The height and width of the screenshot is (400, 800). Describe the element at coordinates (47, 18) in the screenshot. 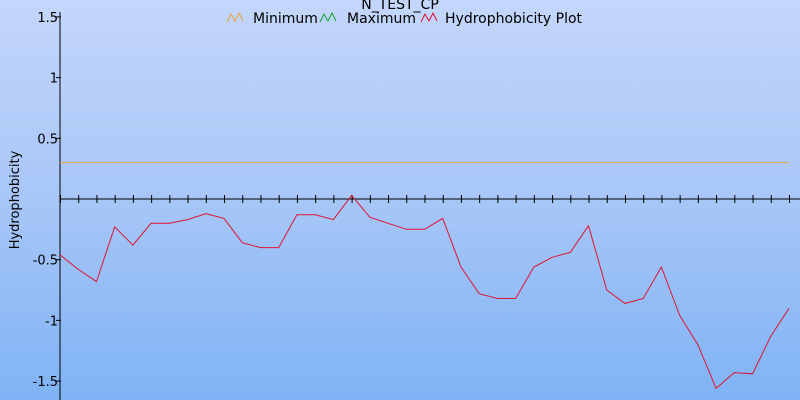

I see `y-tick-label: 1.5` at that location.